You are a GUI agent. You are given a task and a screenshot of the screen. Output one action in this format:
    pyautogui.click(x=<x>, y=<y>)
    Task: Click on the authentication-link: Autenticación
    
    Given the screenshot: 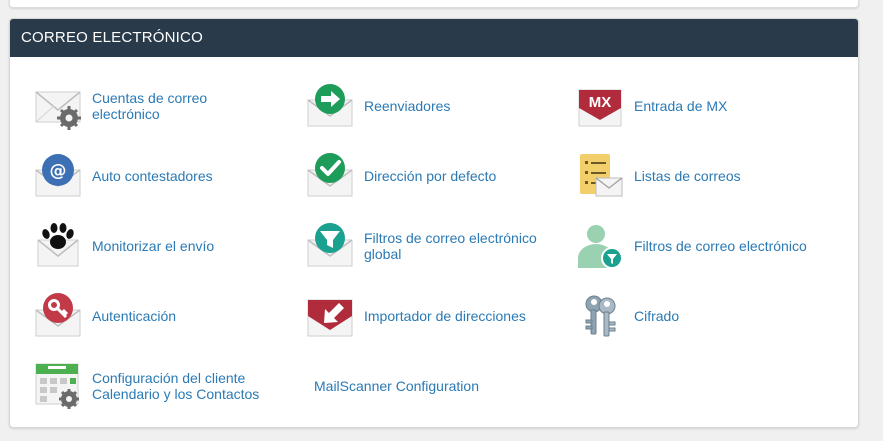 What is the action you would take?
    pyautogui.click(x=154, y=316)
    